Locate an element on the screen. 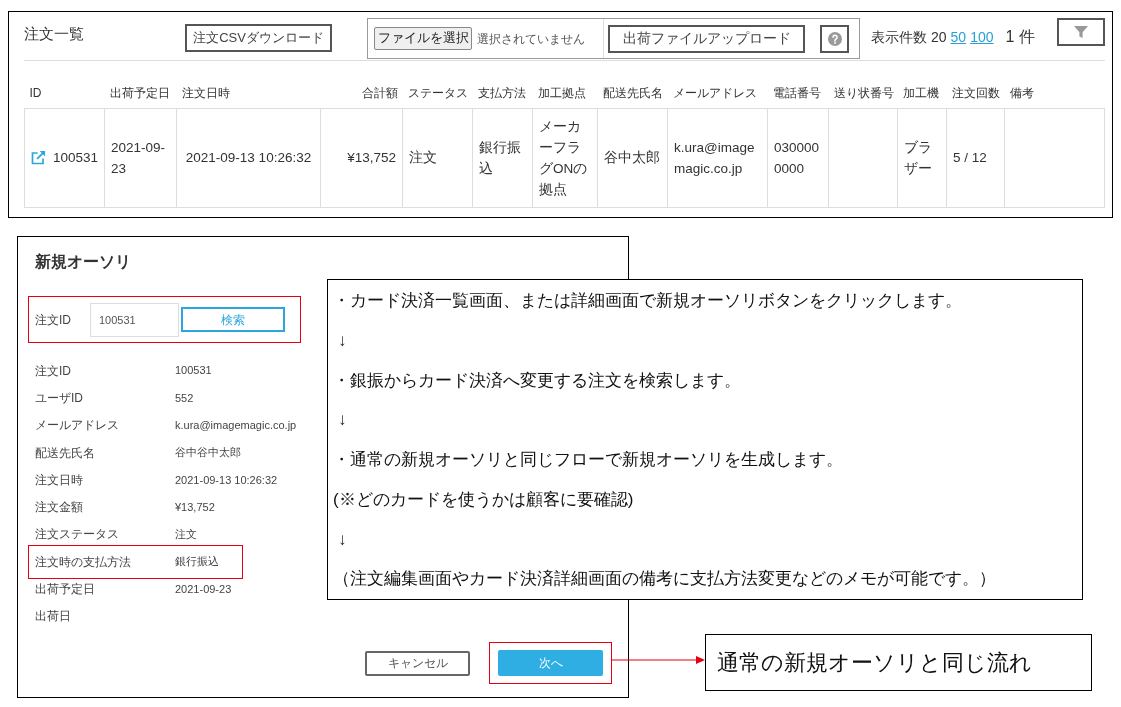  table-cell: 0300000000 is located at coordinates (798, 157).